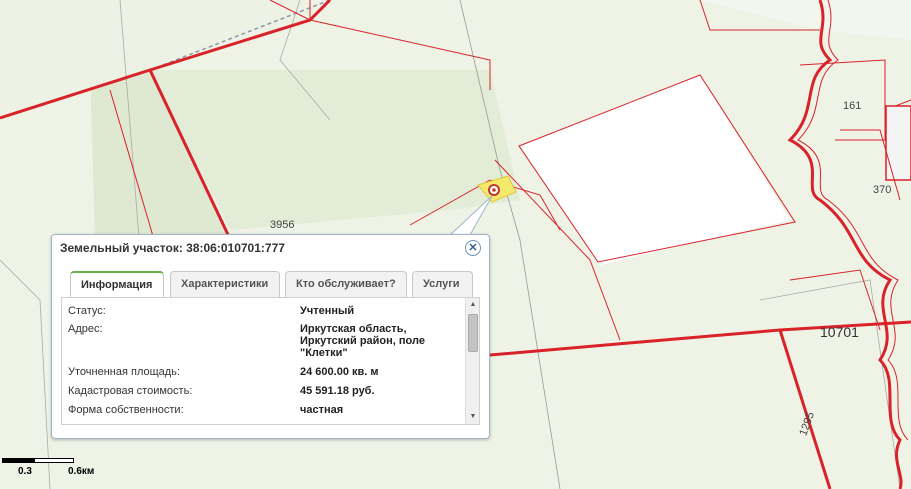 The width and height of the screenshot is (911, 489). I want to click on scale-label-mid: 0.3, so click(25, 471).